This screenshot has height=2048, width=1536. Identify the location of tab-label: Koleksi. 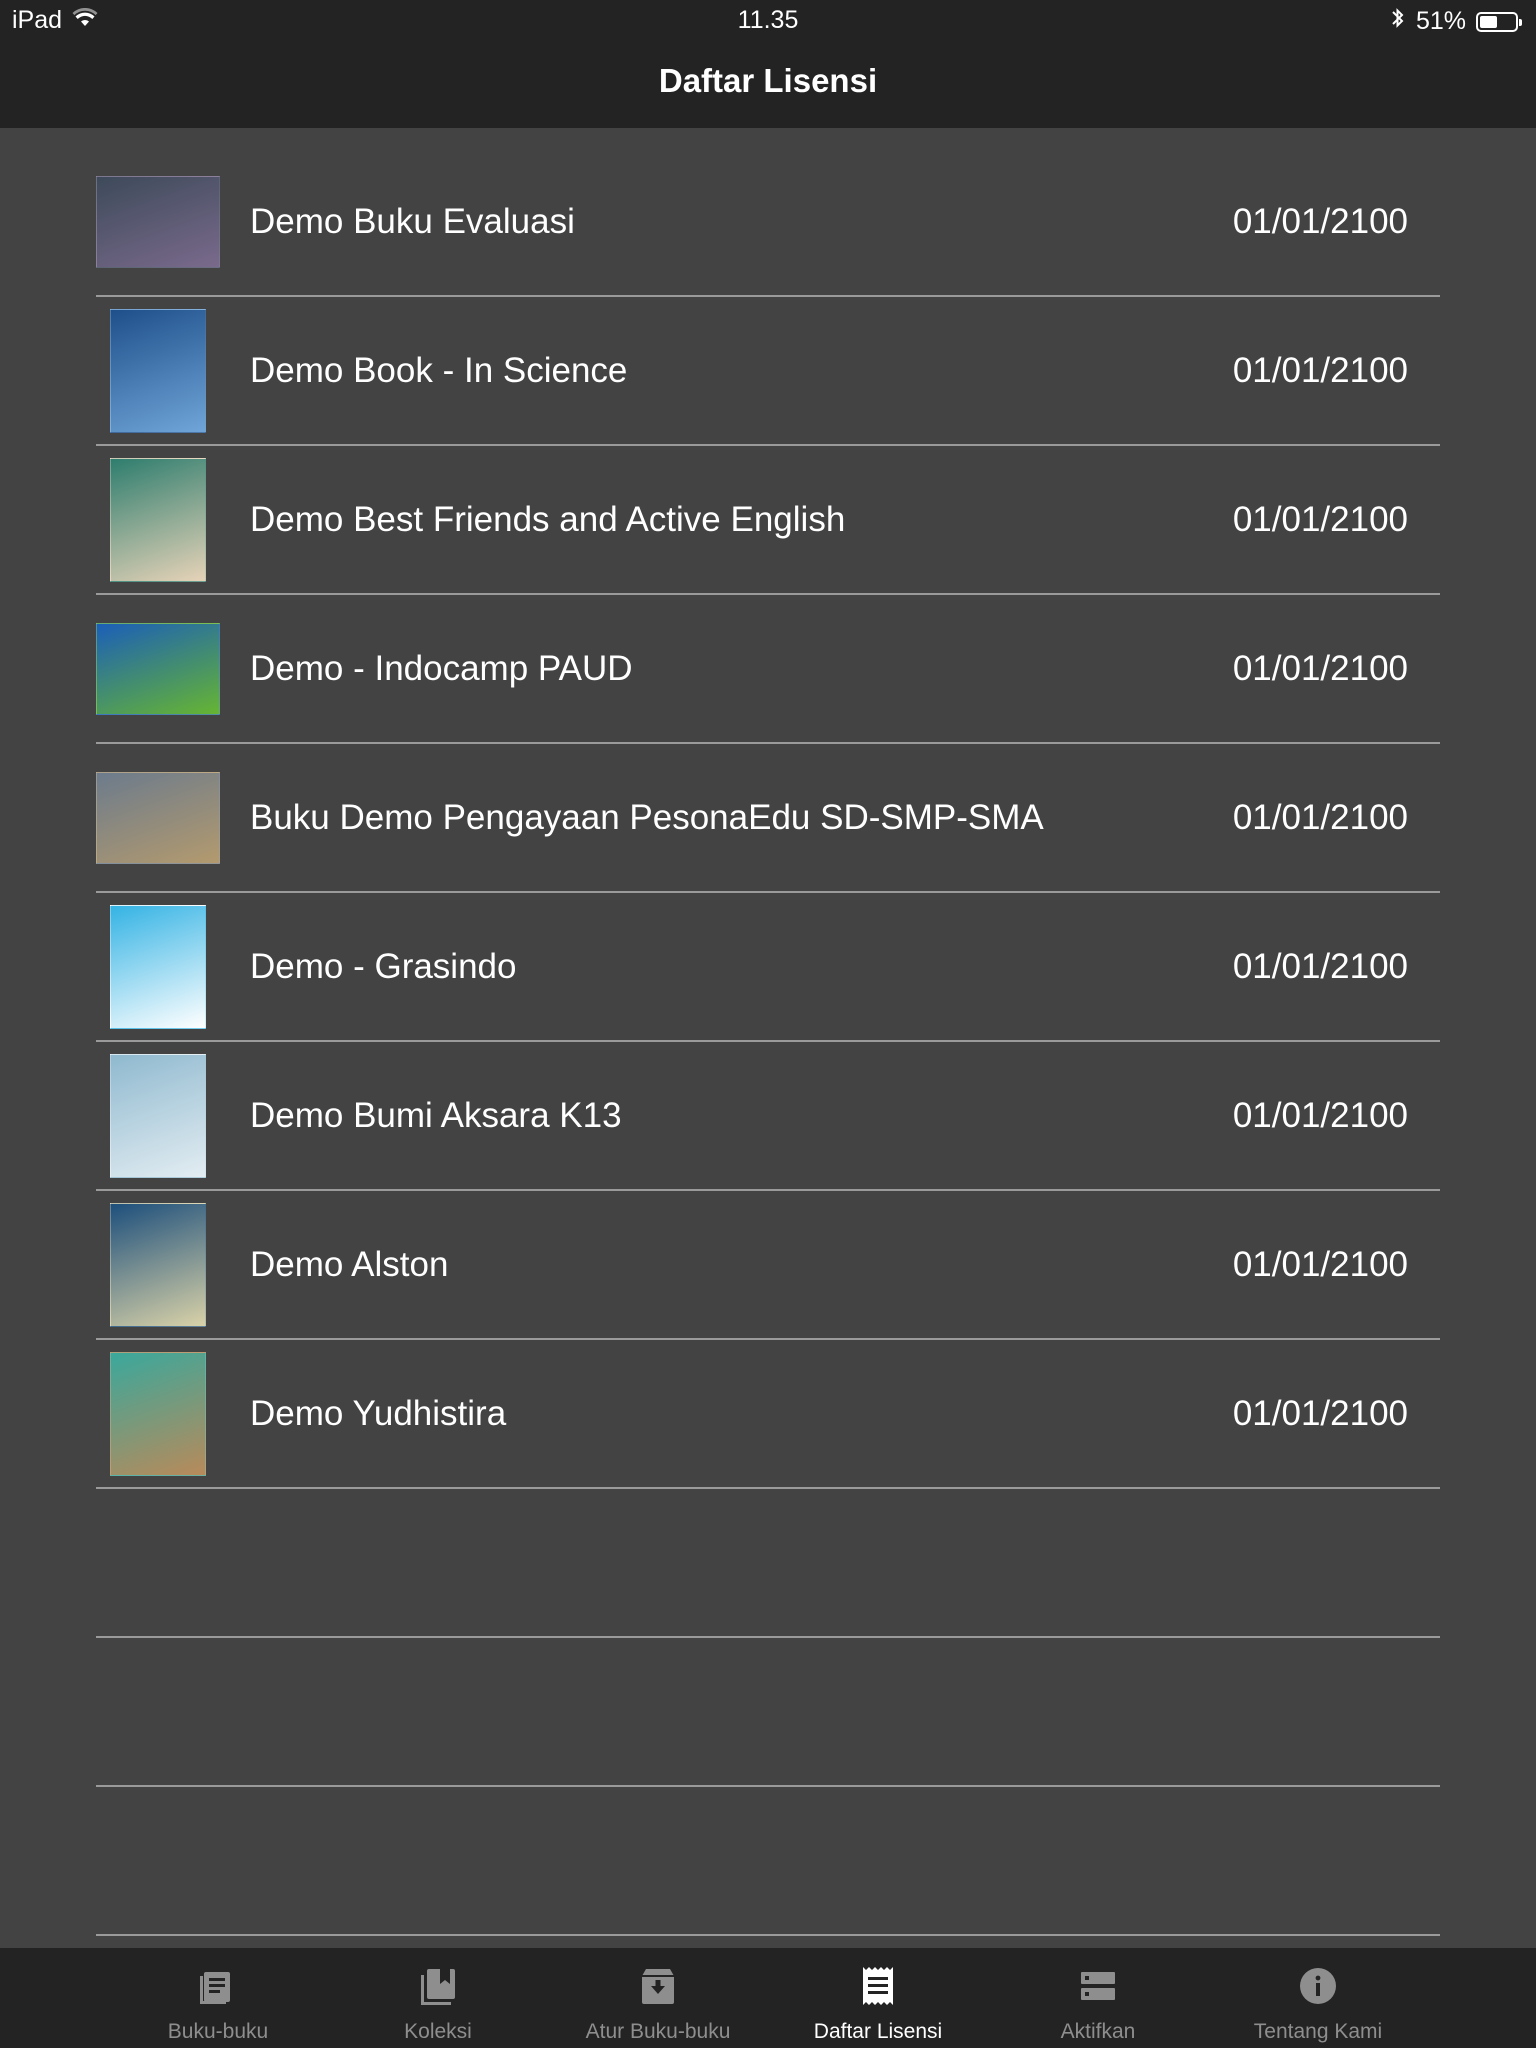
(438, 2031).